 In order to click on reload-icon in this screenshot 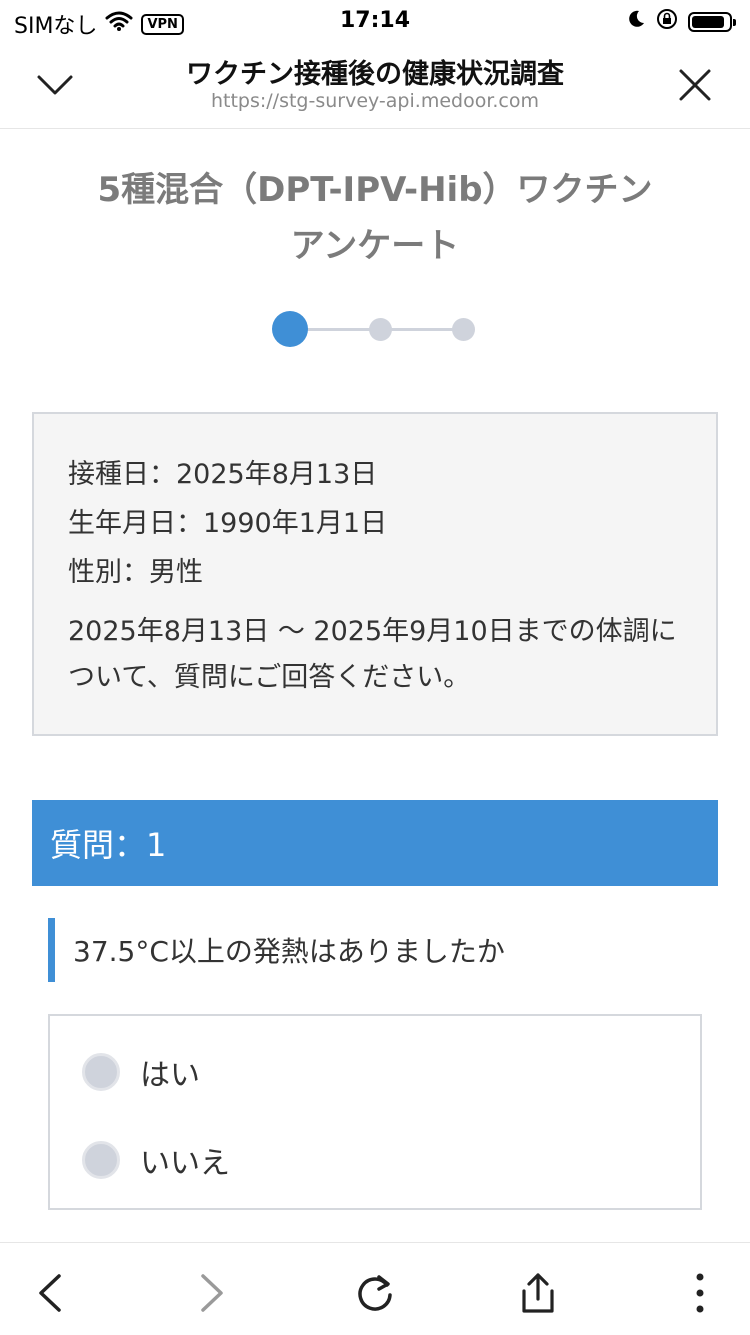, I will do `click(375, 1293)`.